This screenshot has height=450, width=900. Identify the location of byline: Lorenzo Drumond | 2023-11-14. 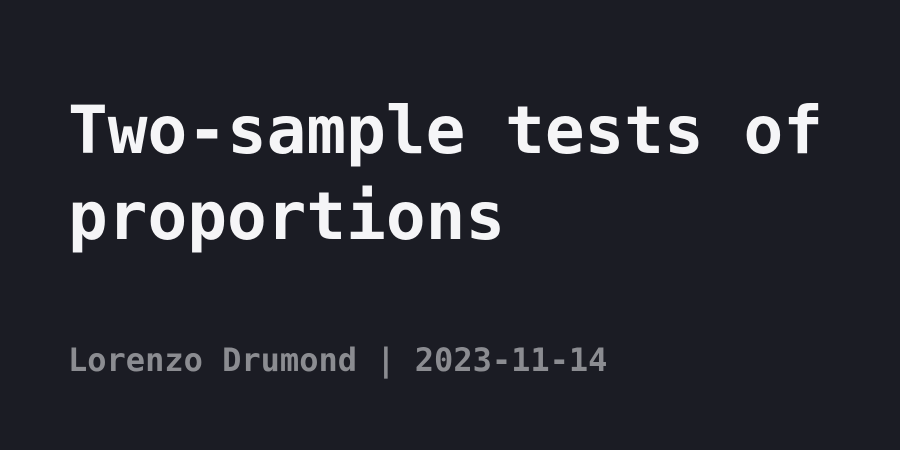
(337, 360).